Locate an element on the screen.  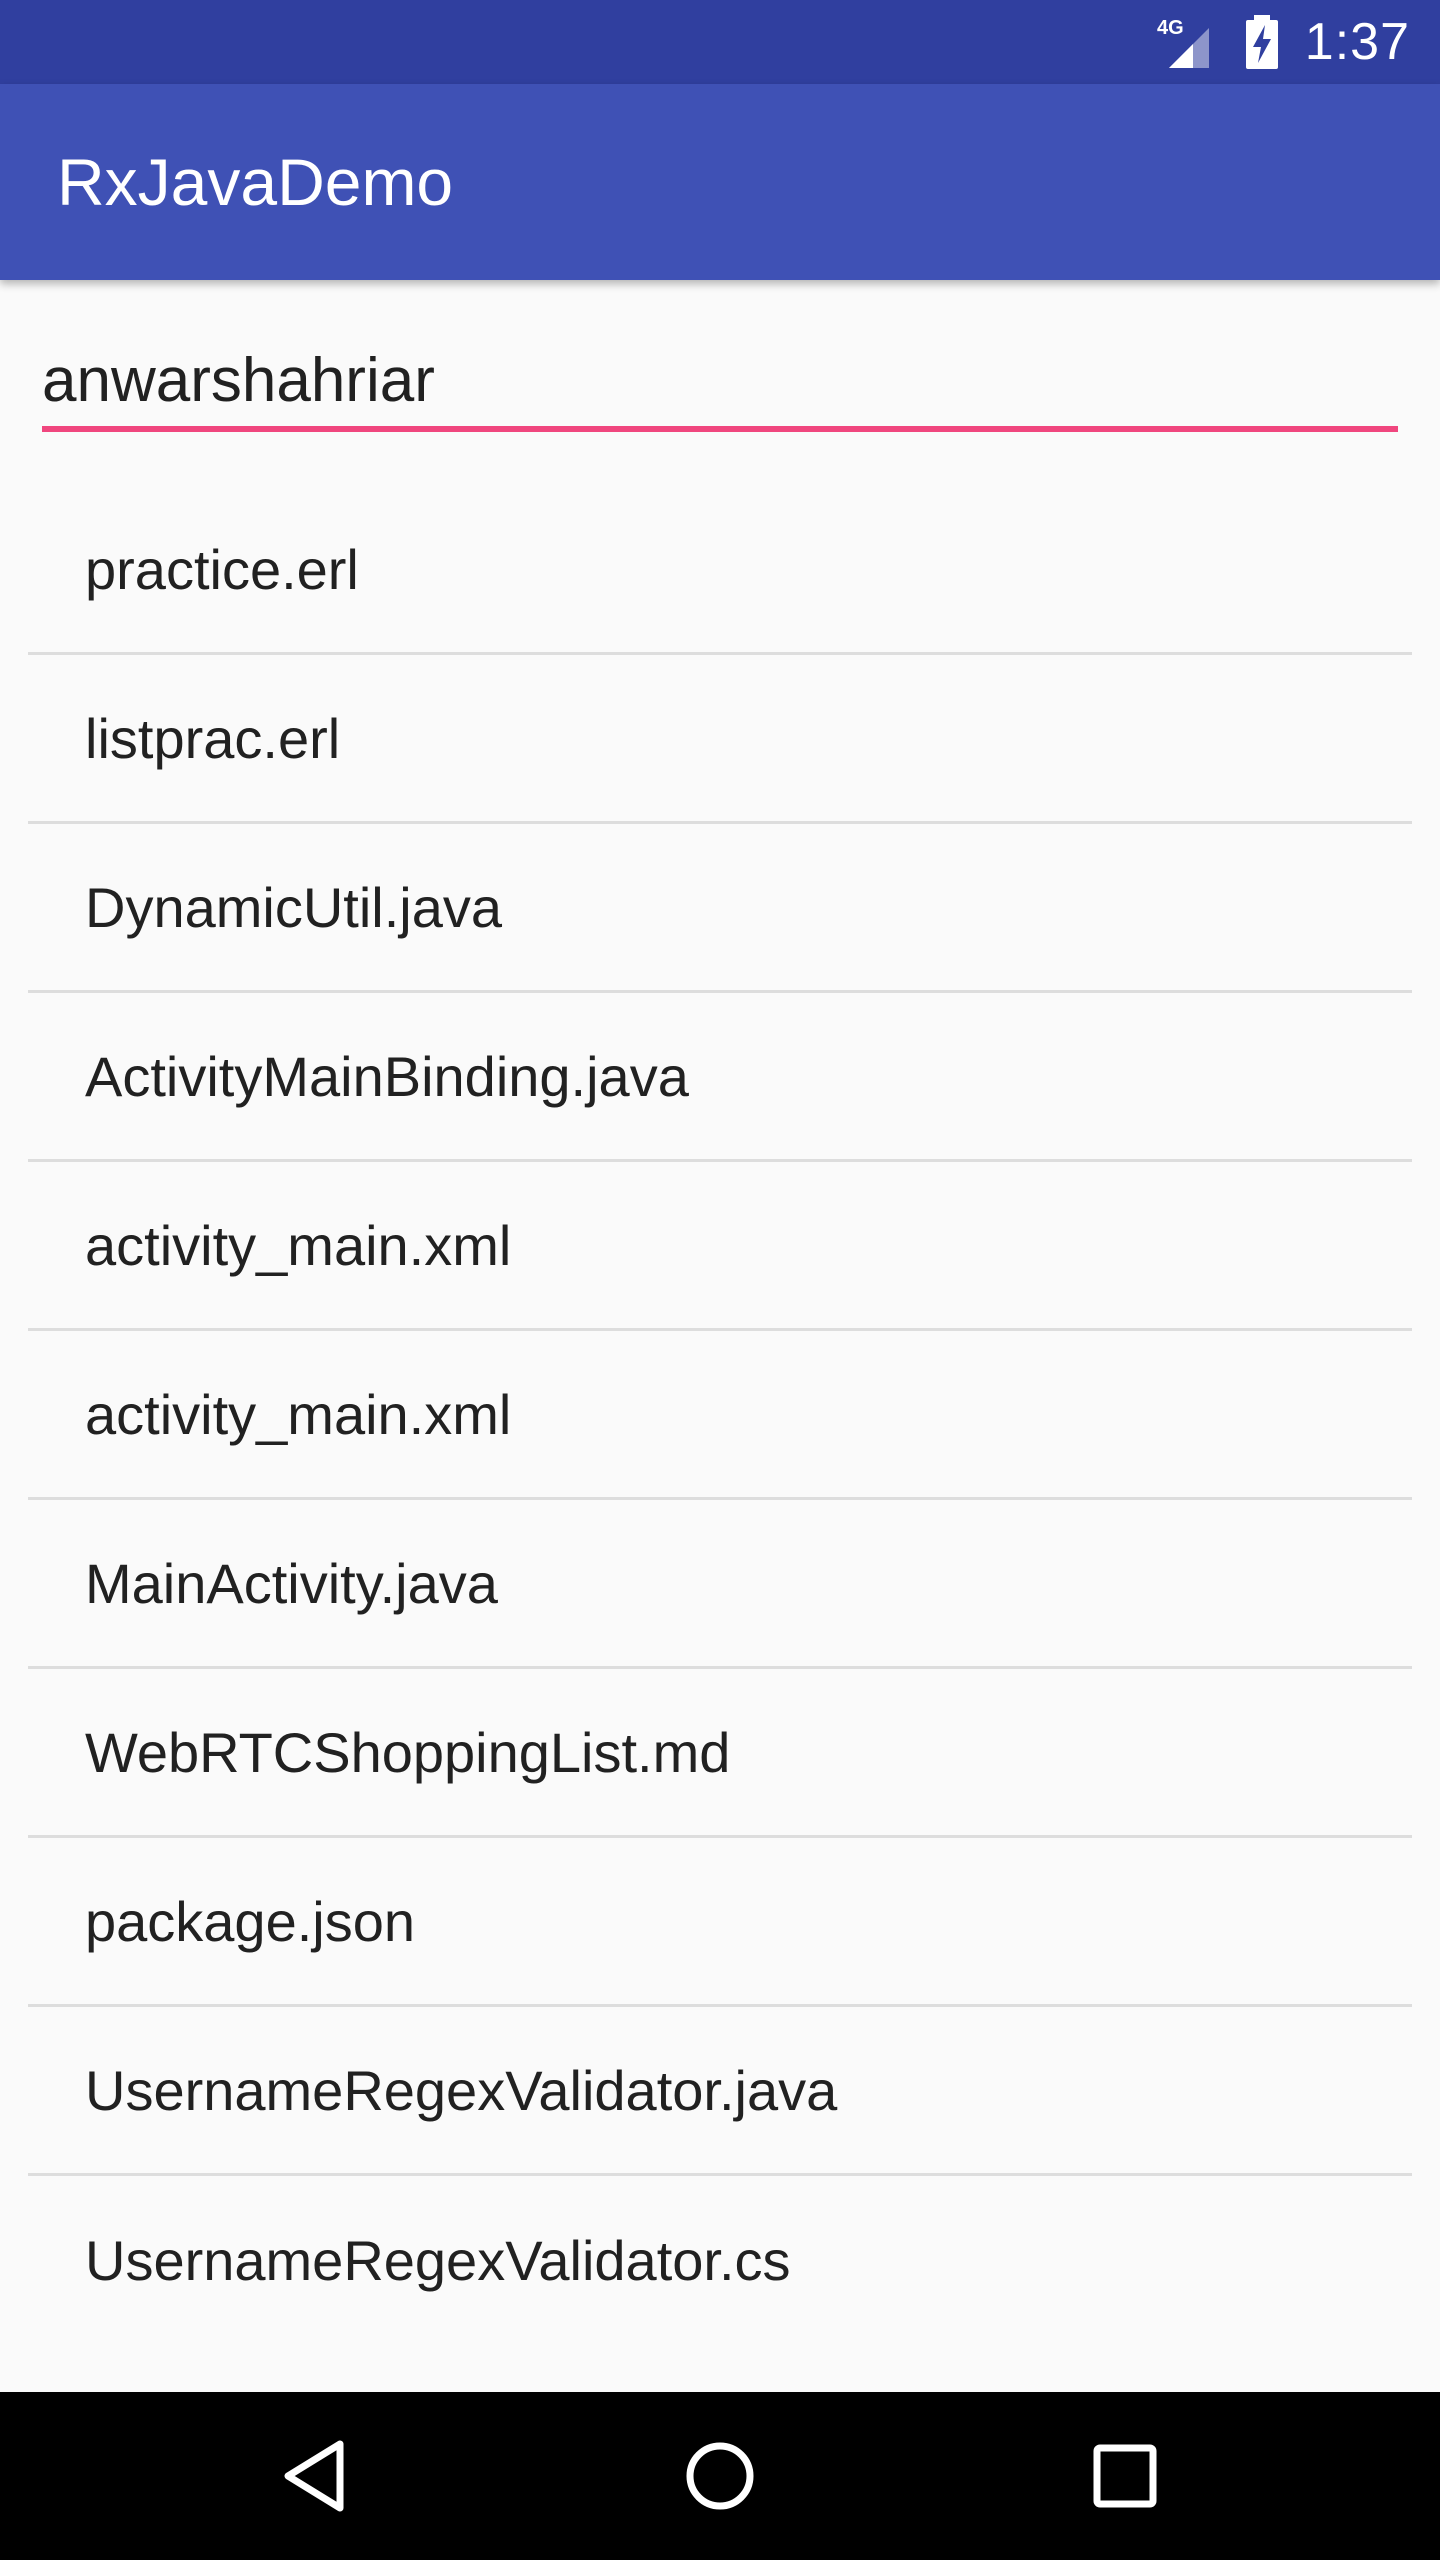
list-item: practice.erl is located at coordinates (720, 570).